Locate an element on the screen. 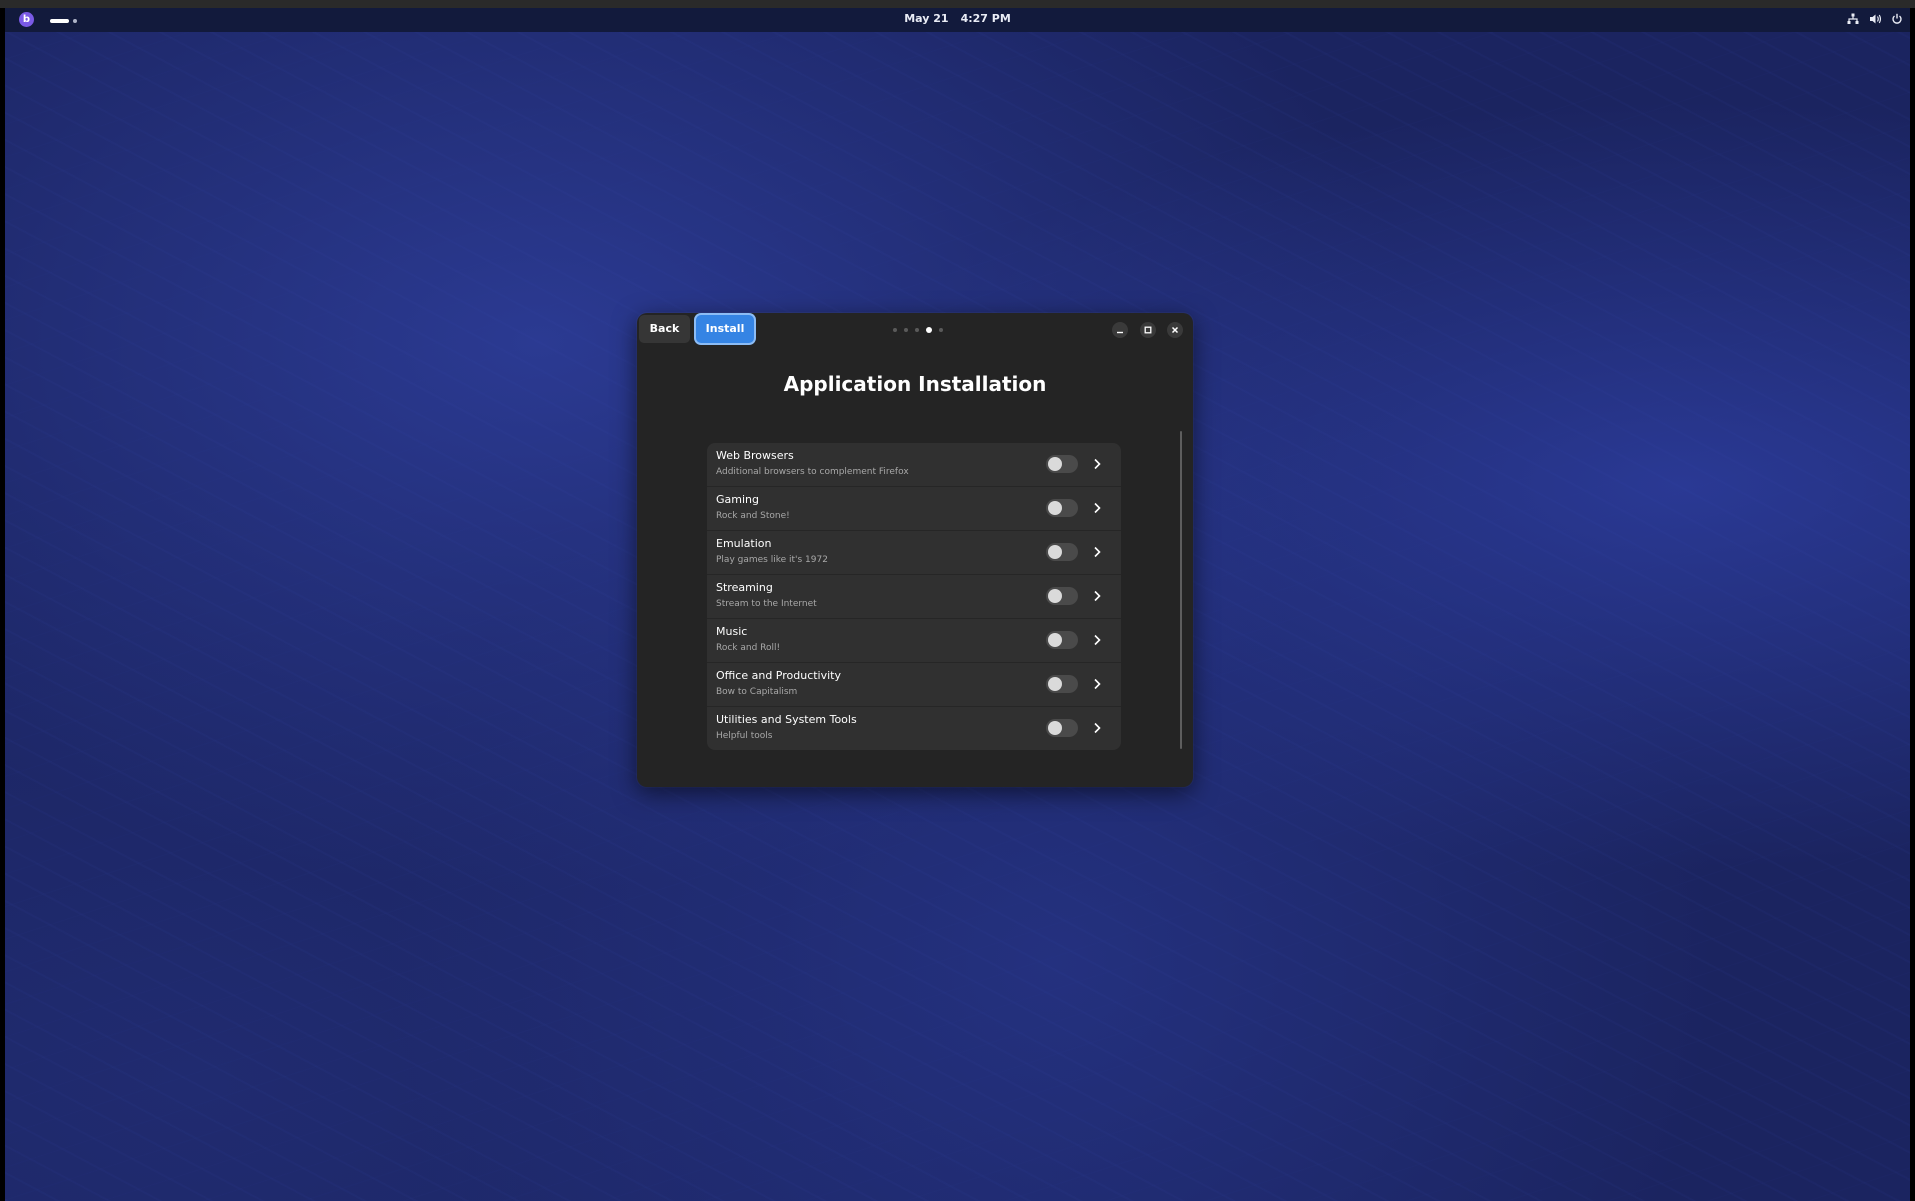  category-subtitle: Stream to the Internet is located at coordinates (766, 604).